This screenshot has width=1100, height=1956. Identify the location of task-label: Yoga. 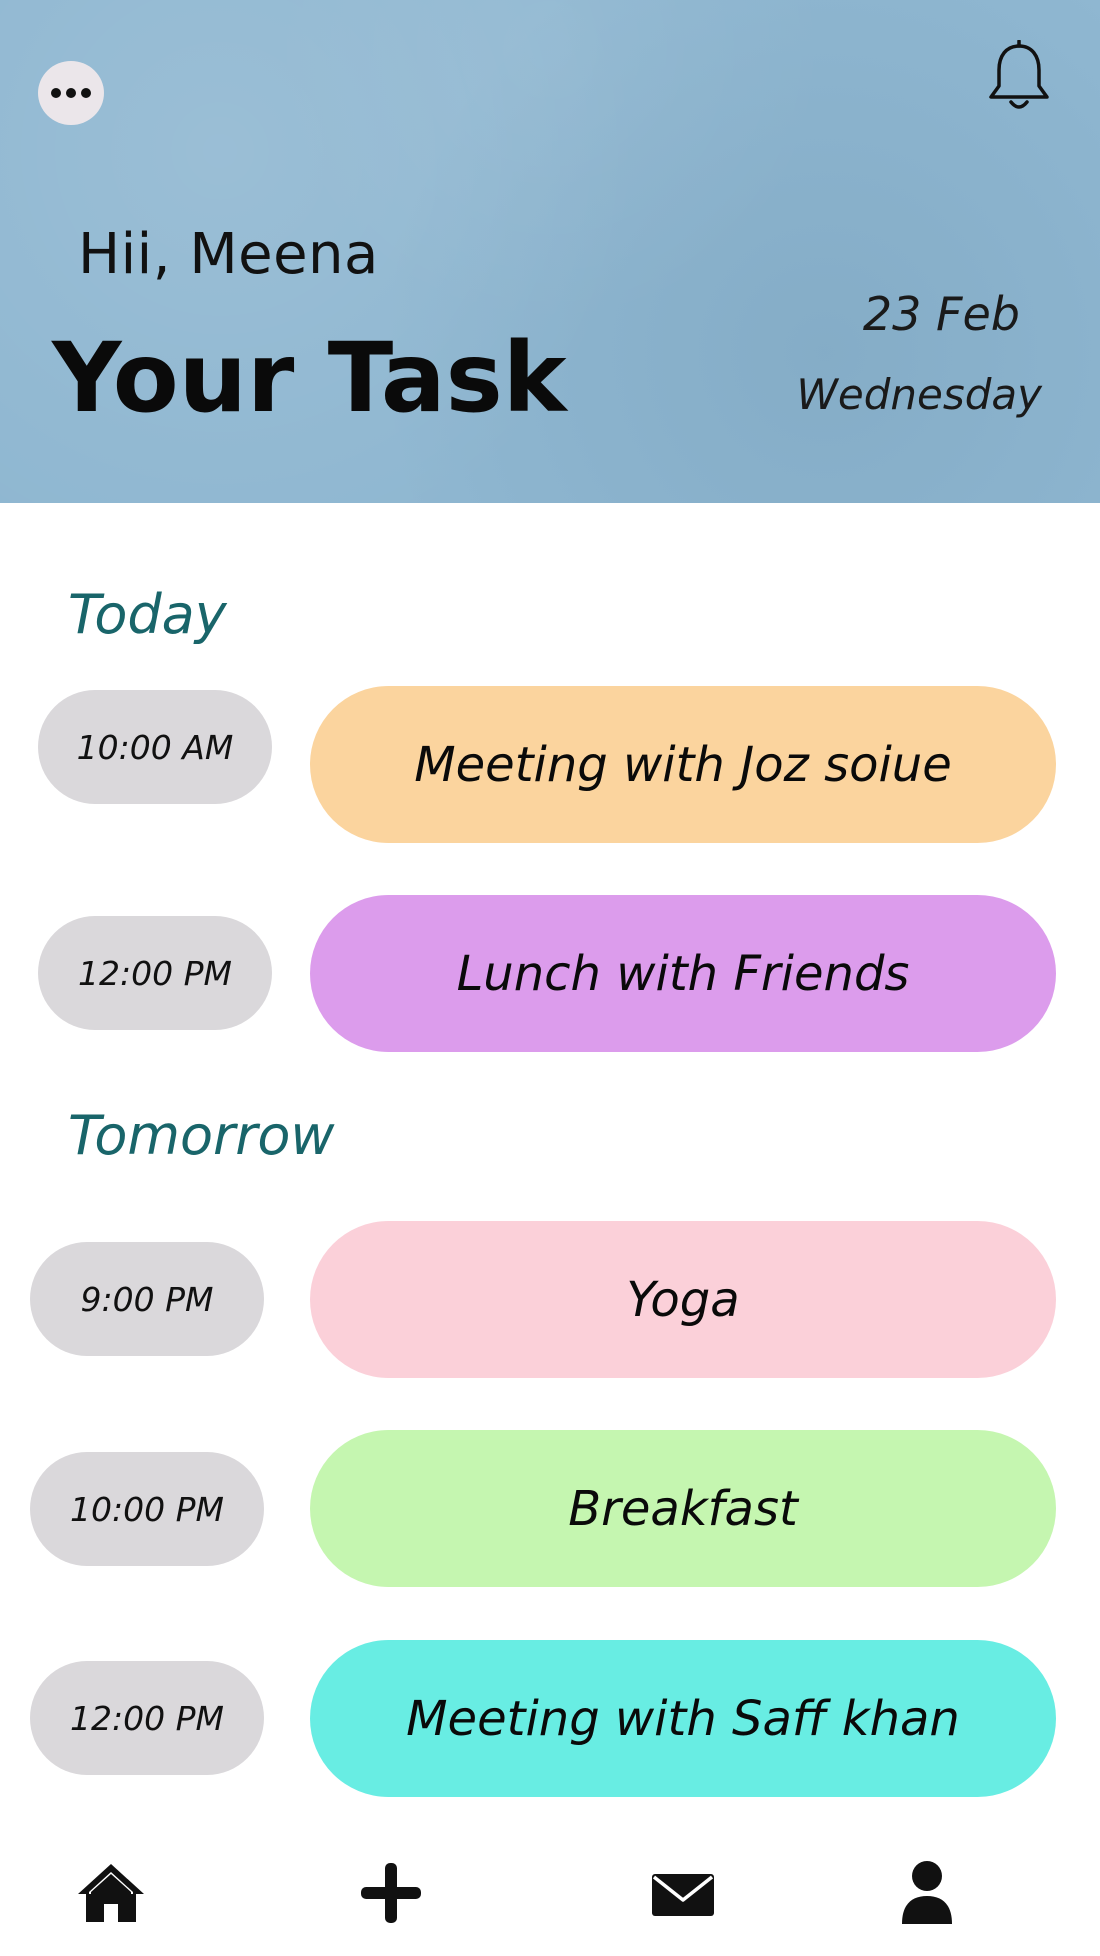
(683, 1299).